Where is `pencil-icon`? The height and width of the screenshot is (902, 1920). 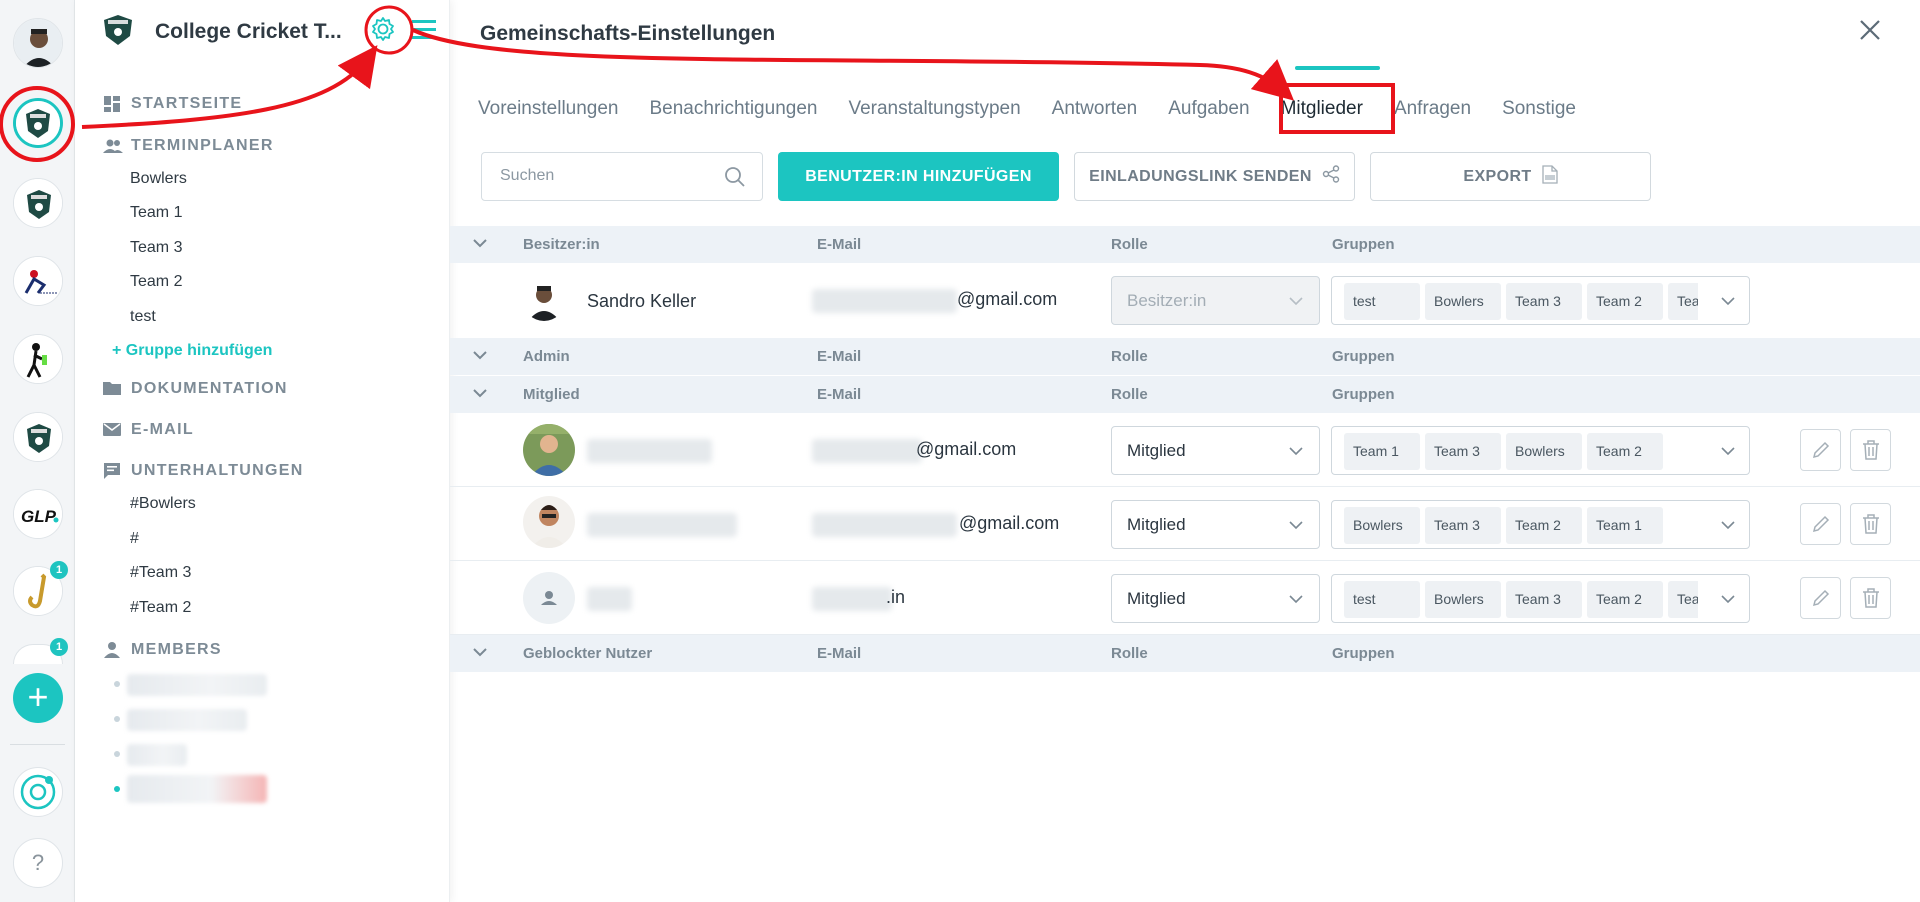
pencil-icon is located at coordinates (1820, 524).